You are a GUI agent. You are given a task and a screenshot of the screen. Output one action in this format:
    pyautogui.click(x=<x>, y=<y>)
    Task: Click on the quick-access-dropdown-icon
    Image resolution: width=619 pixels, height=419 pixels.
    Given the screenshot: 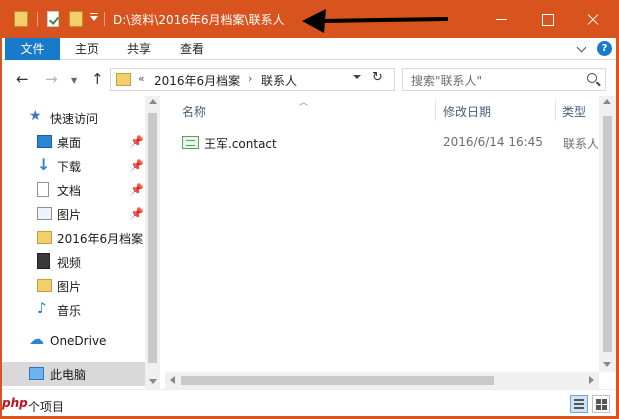 What is the action you would take?
    pyautogui.click(x=94, y=18)
    